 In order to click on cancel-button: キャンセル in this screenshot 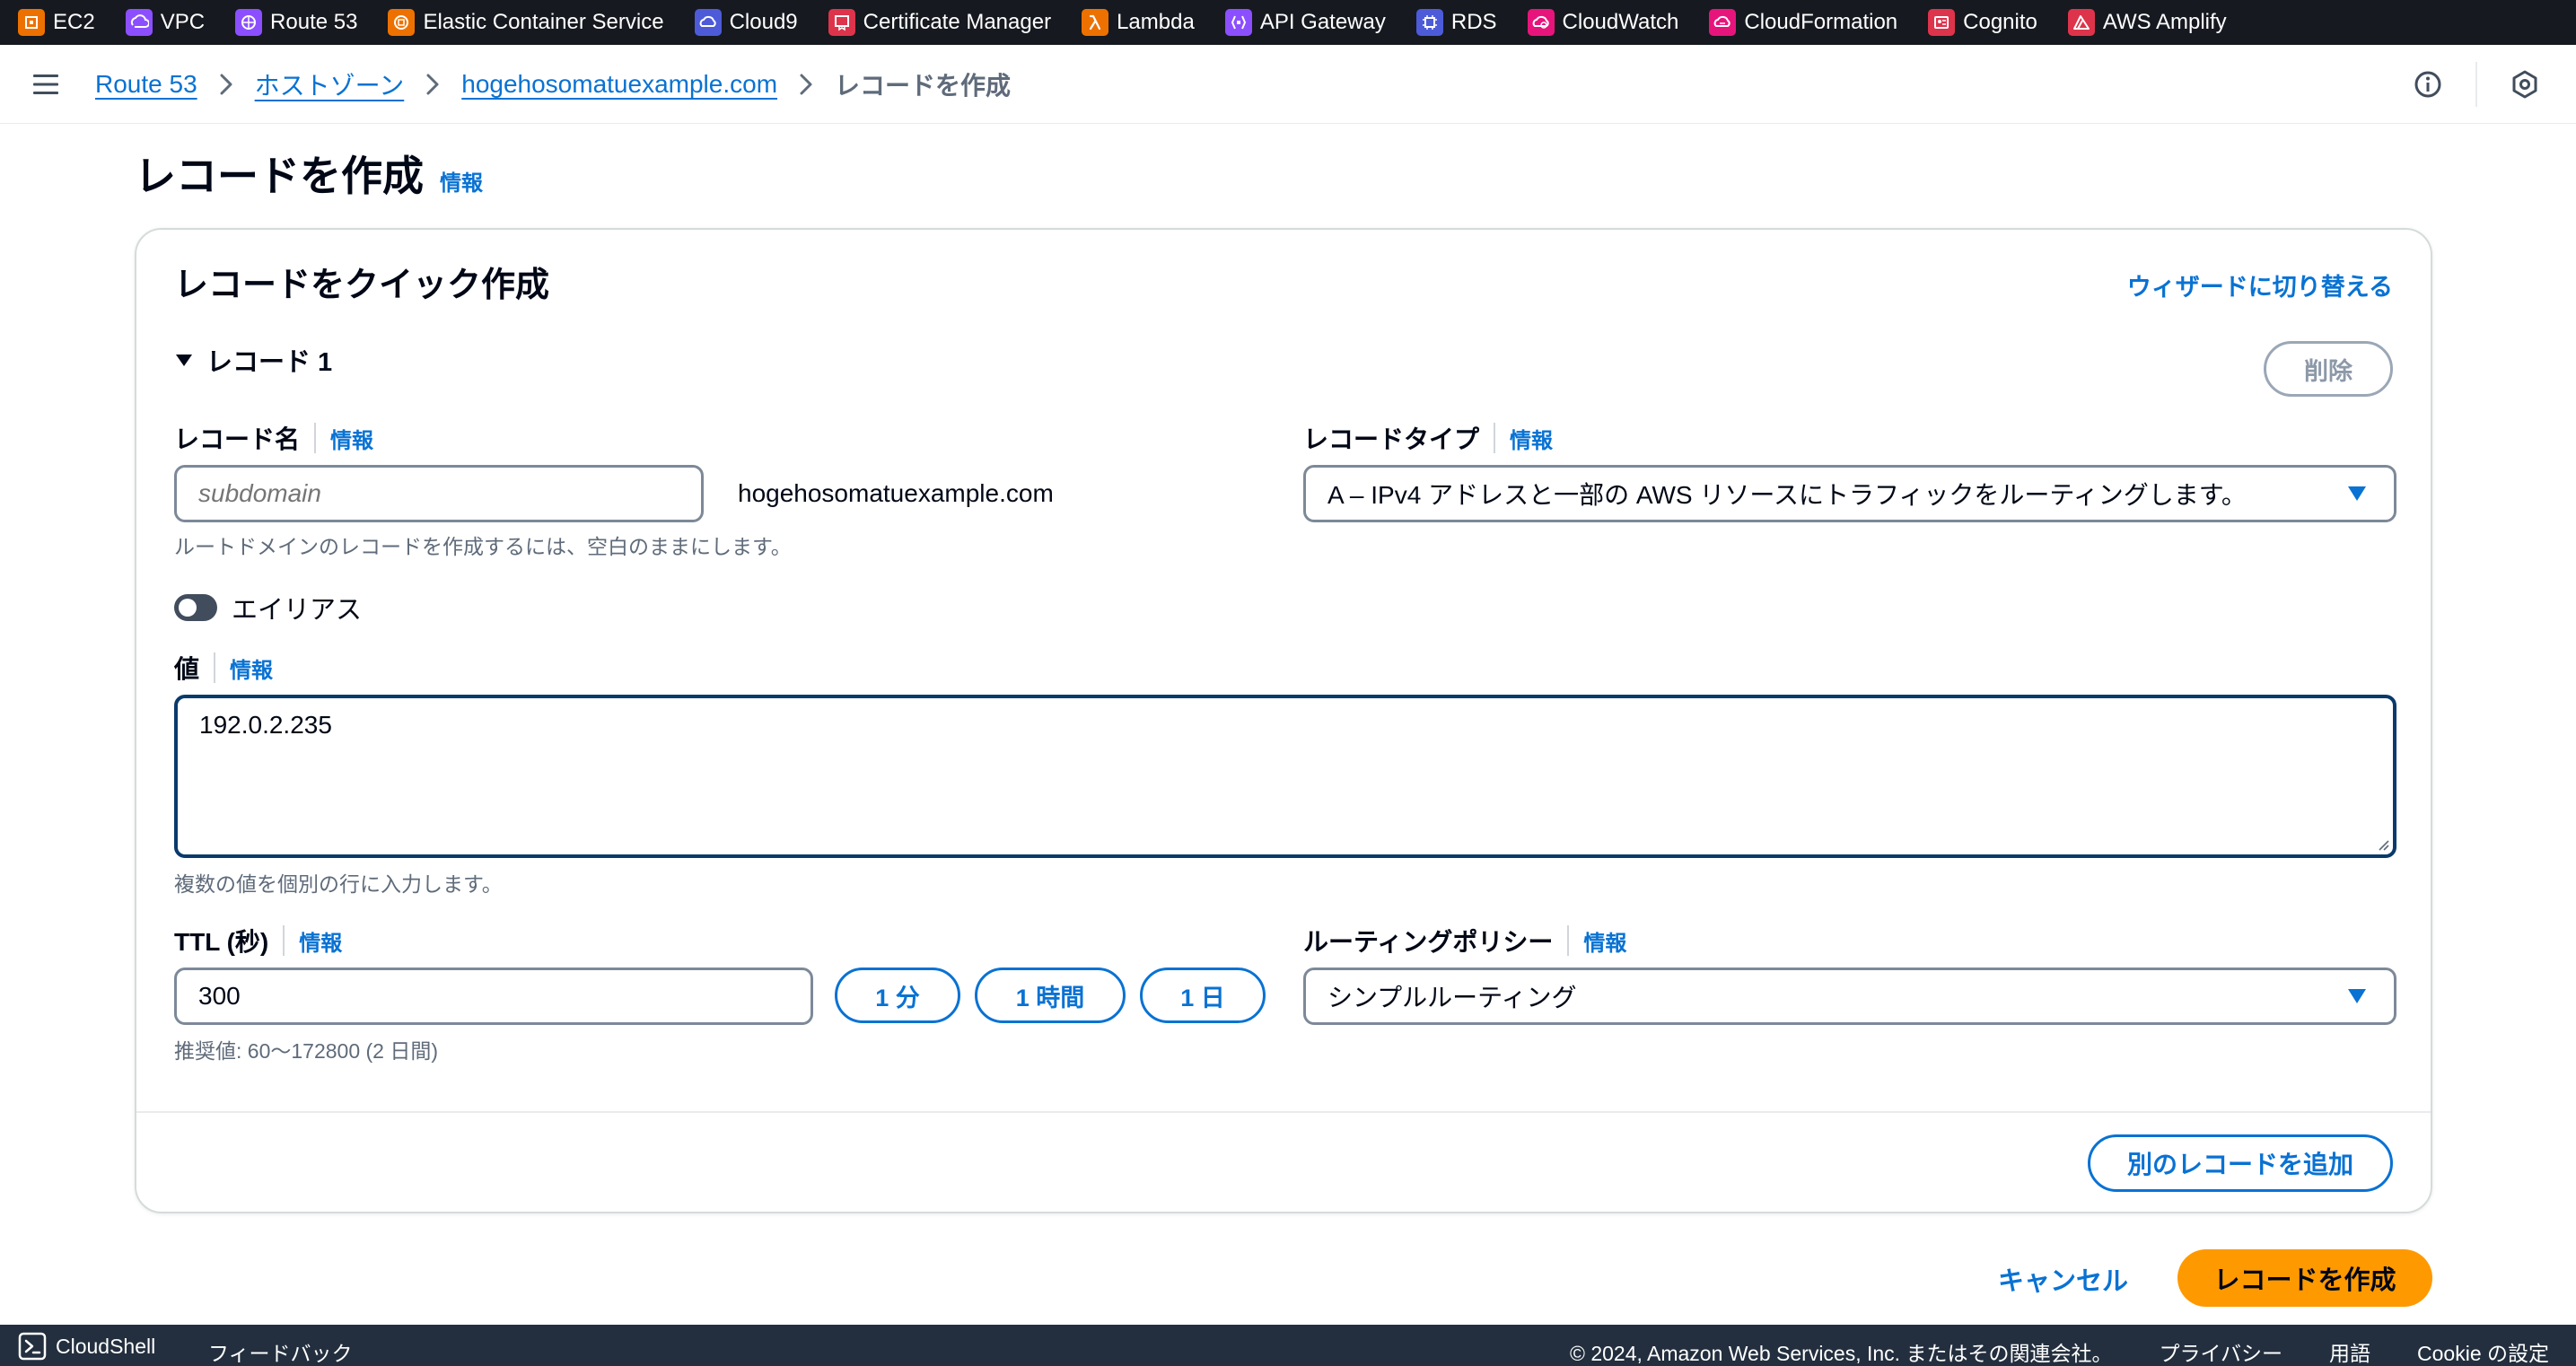, I will do `click(2063, 1279)`.